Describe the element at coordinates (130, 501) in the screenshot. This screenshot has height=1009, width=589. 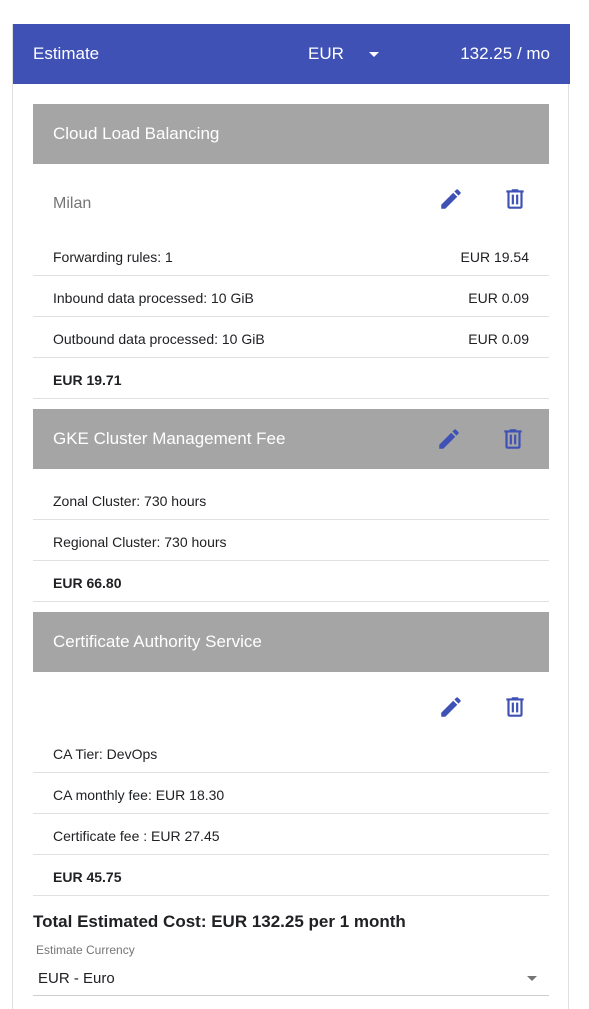
I see `line-item-label: Zonal Cluster: 730 hours` at that location.